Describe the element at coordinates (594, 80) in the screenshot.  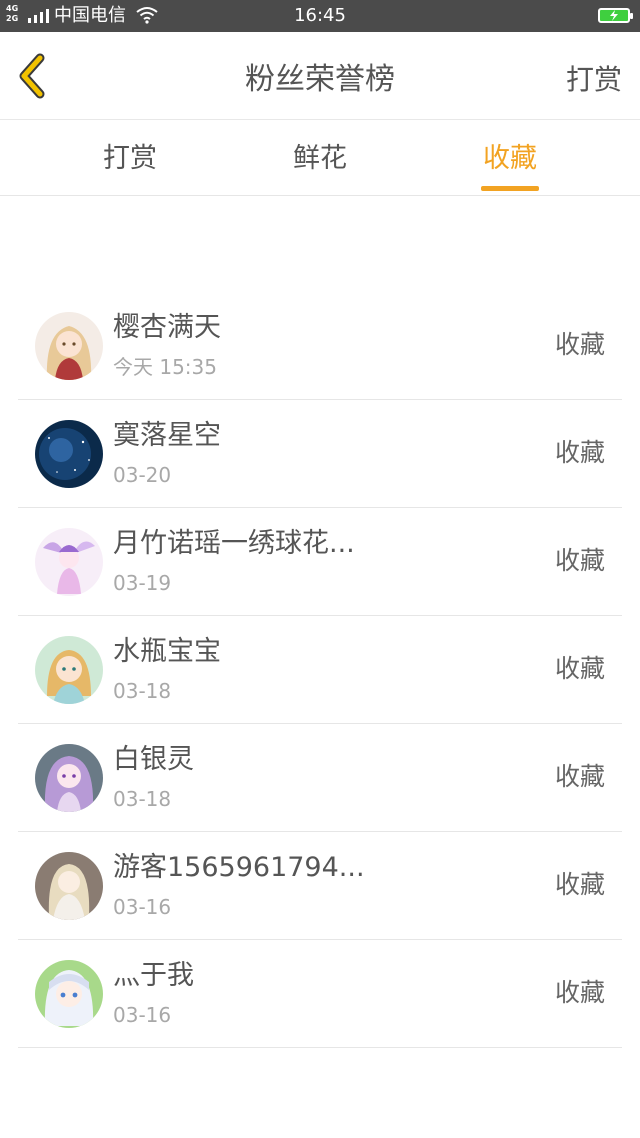
I see `reward-button: 打赏` at that location.